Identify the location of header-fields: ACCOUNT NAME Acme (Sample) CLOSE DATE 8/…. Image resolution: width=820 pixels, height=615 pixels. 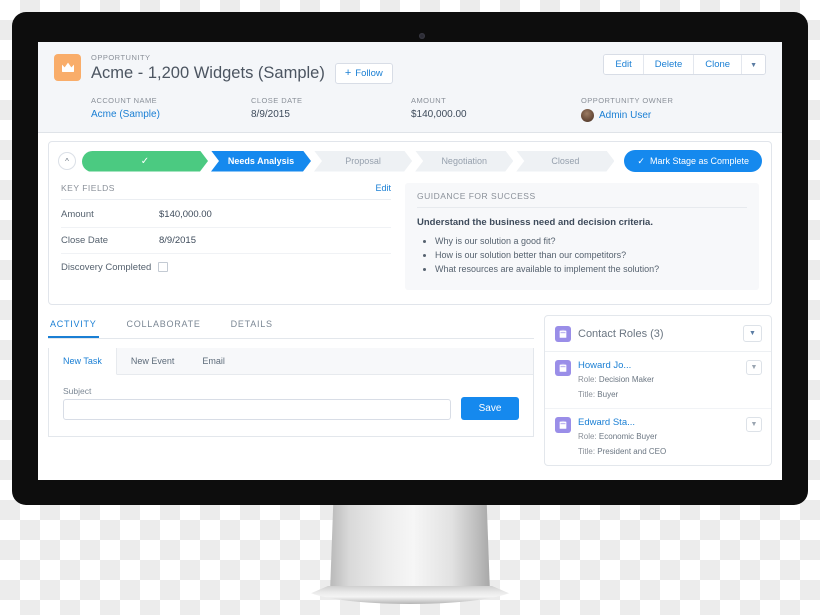
(410, 109).